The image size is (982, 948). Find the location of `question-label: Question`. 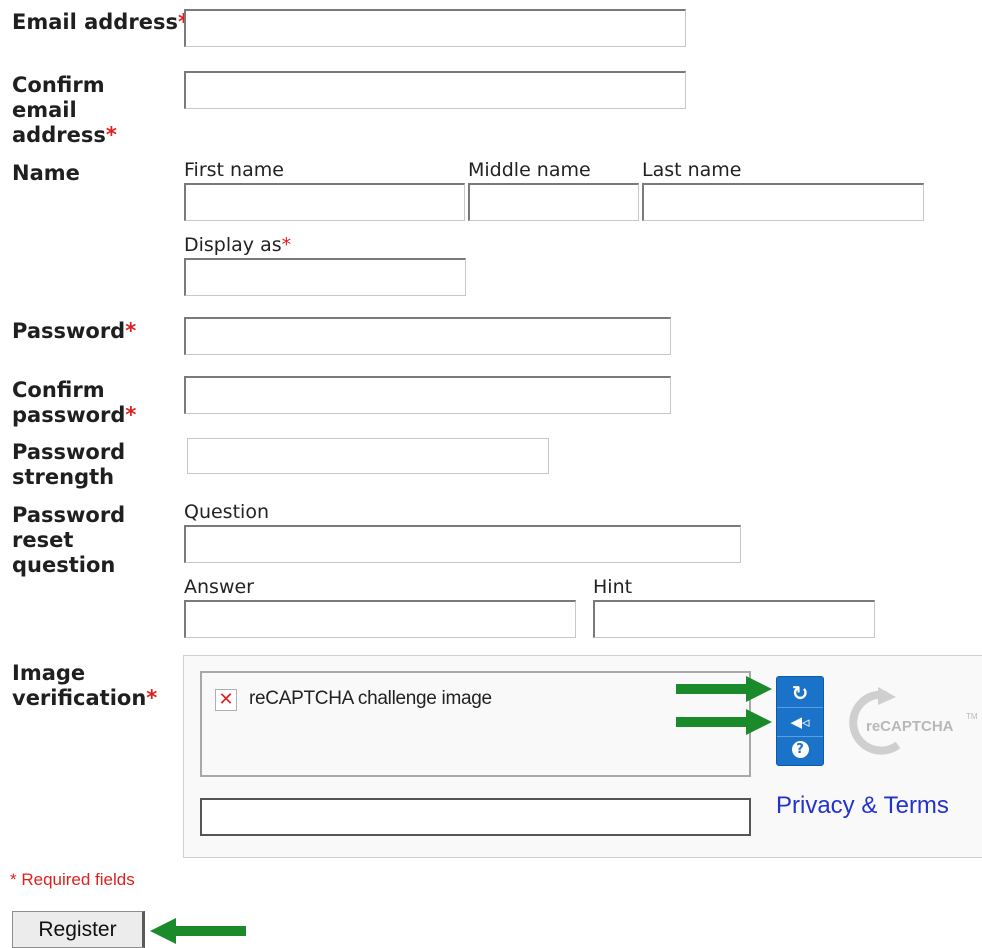

question-label: Question is located at coordinates (226, 512).